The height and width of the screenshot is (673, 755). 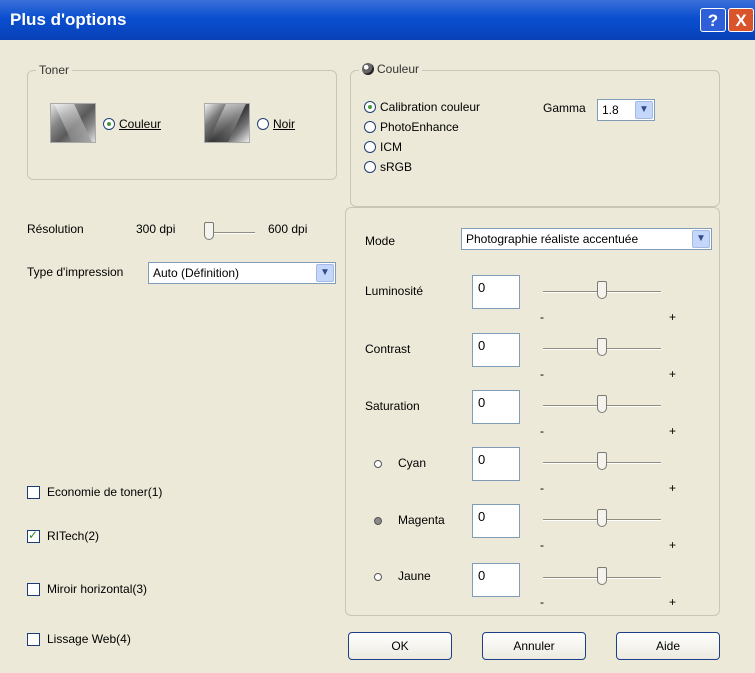 I want to click on economie-toner-label: Economie de toner(1), so click(x=104, y=492).